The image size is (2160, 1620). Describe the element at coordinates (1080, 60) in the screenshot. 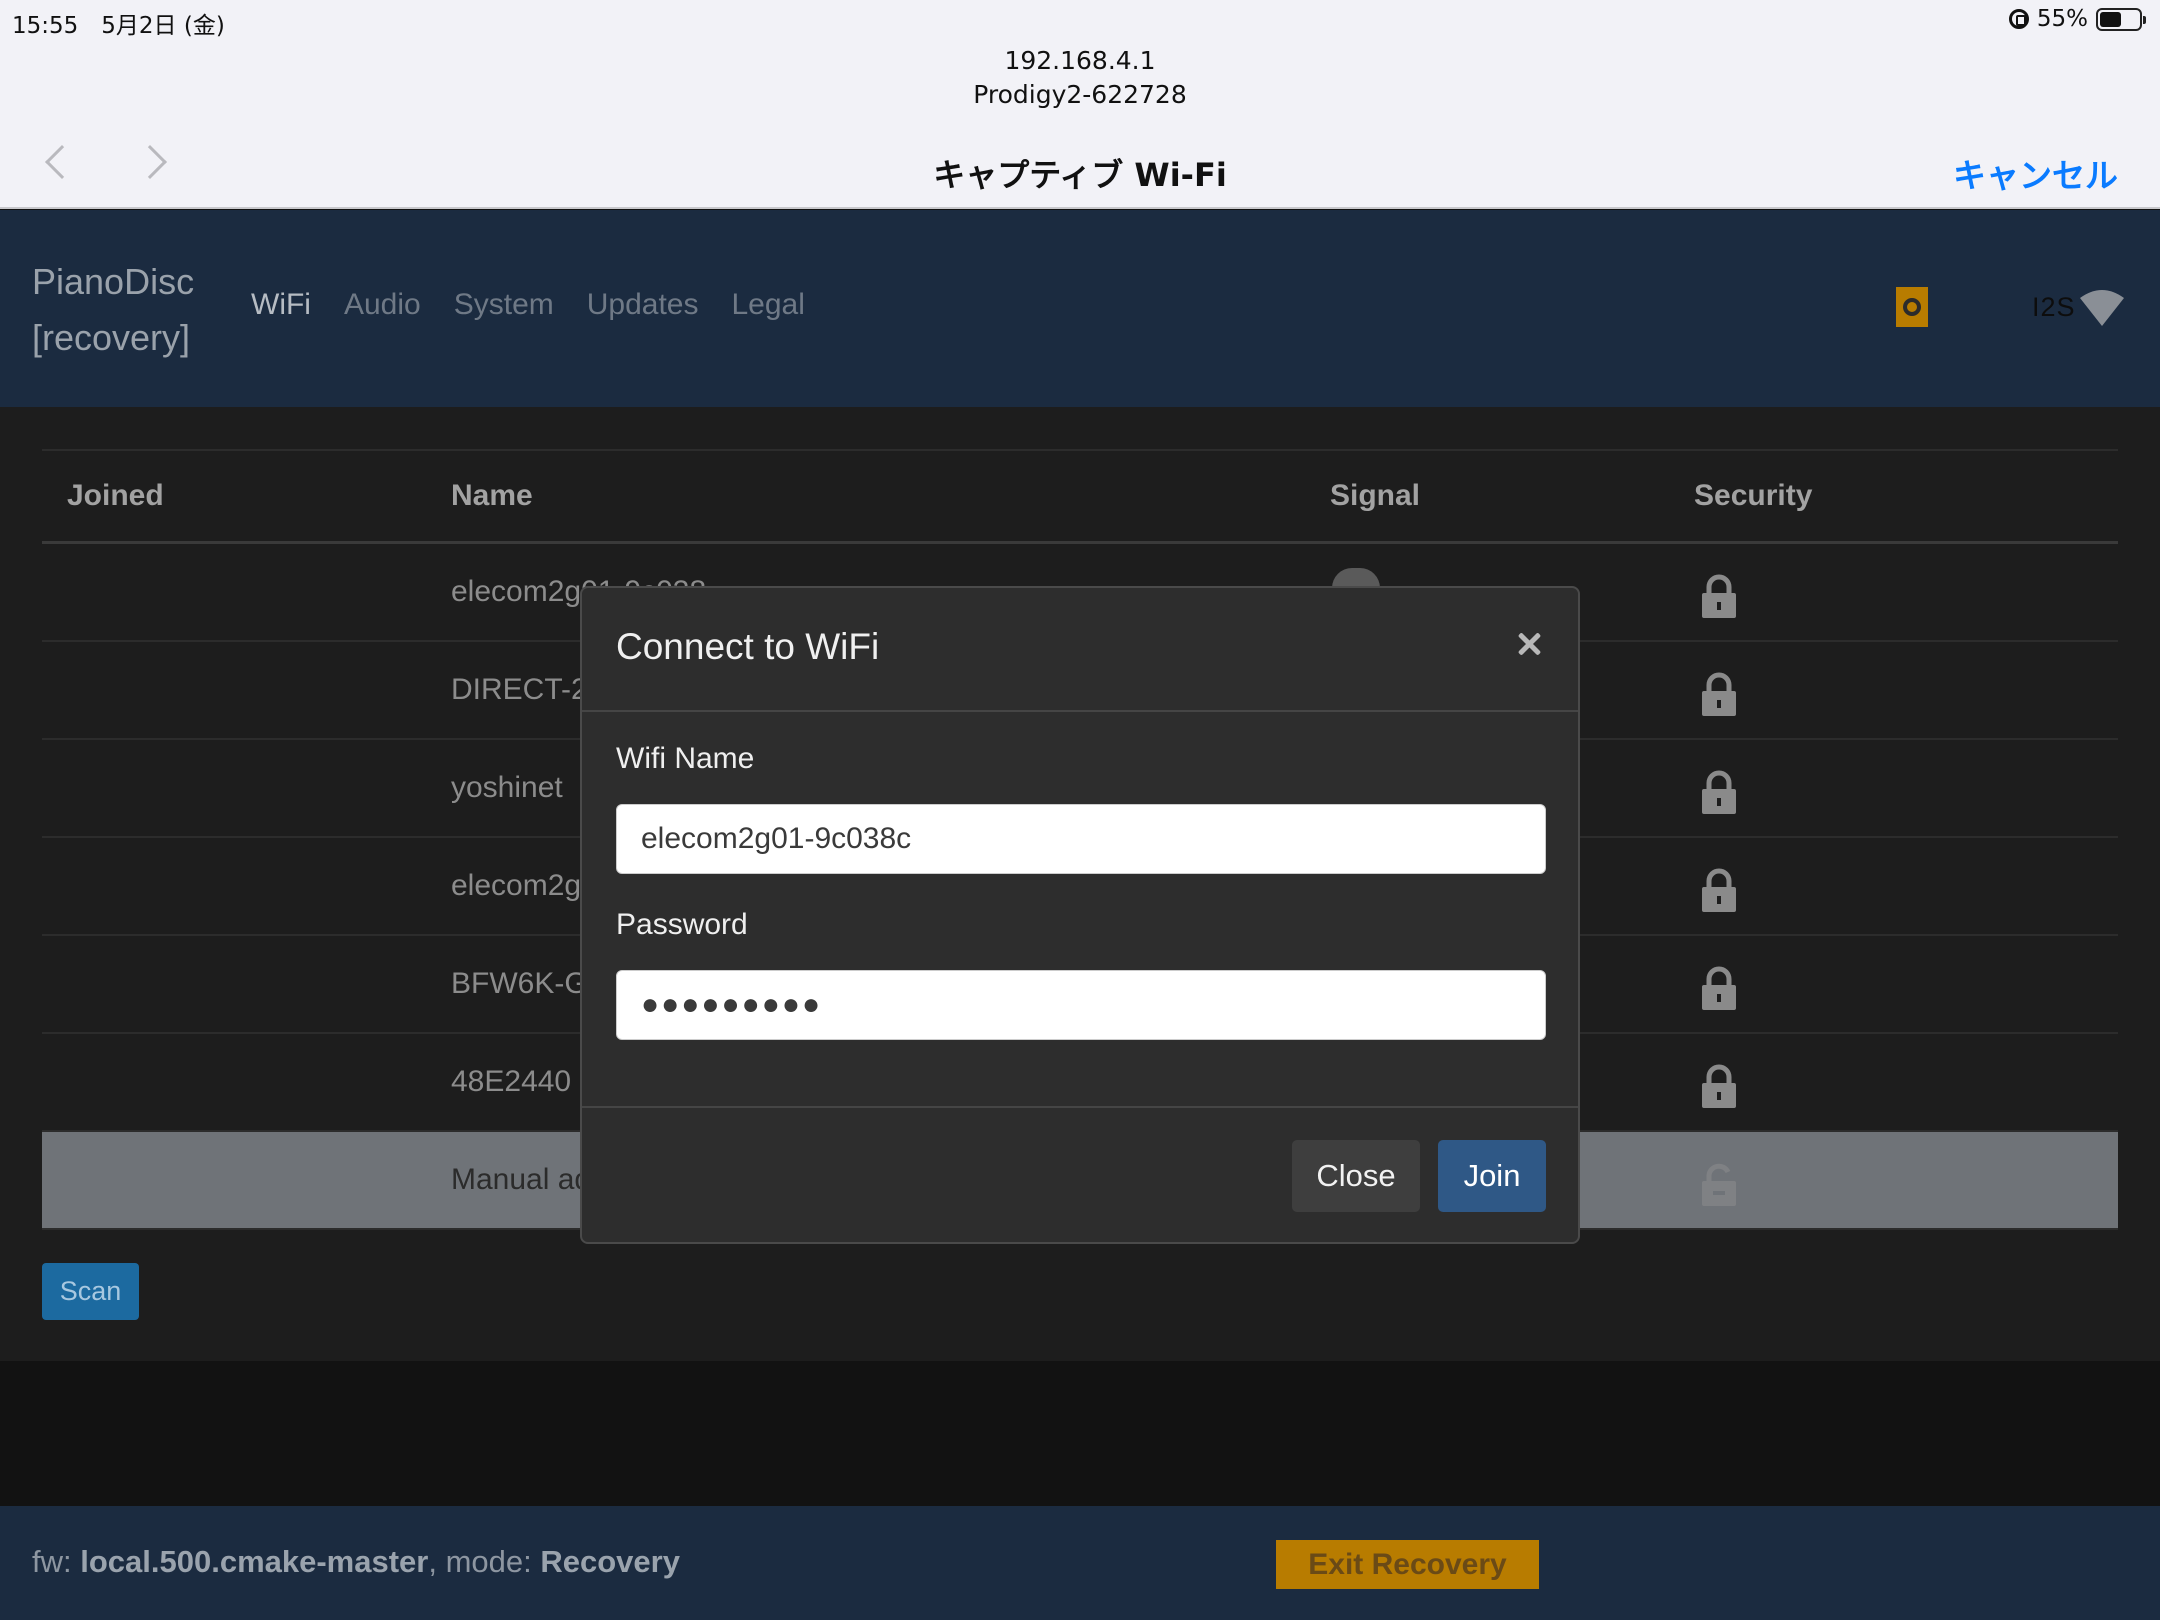

I see `captive-address: 192.168.4.1` at that location.